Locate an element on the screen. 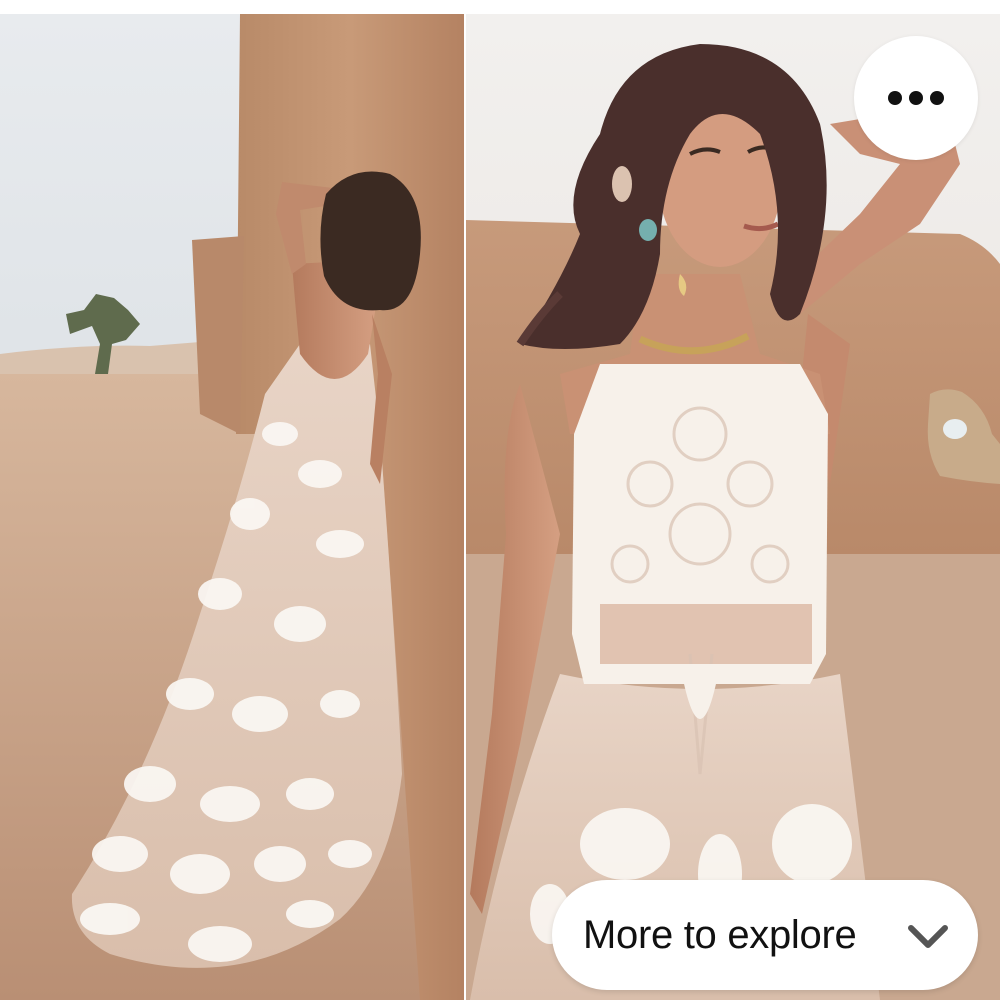  more-options-button is located at coordinates (916, 98).